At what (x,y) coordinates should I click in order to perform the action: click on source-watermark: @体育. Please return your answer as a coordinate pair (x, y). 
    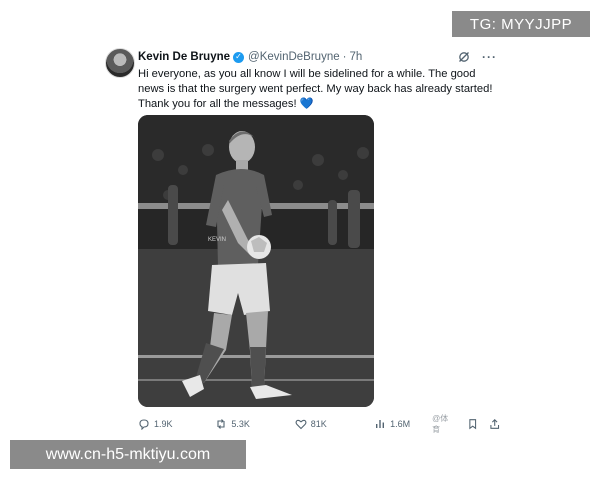
    Looking at the image, I should click on (440, 424).